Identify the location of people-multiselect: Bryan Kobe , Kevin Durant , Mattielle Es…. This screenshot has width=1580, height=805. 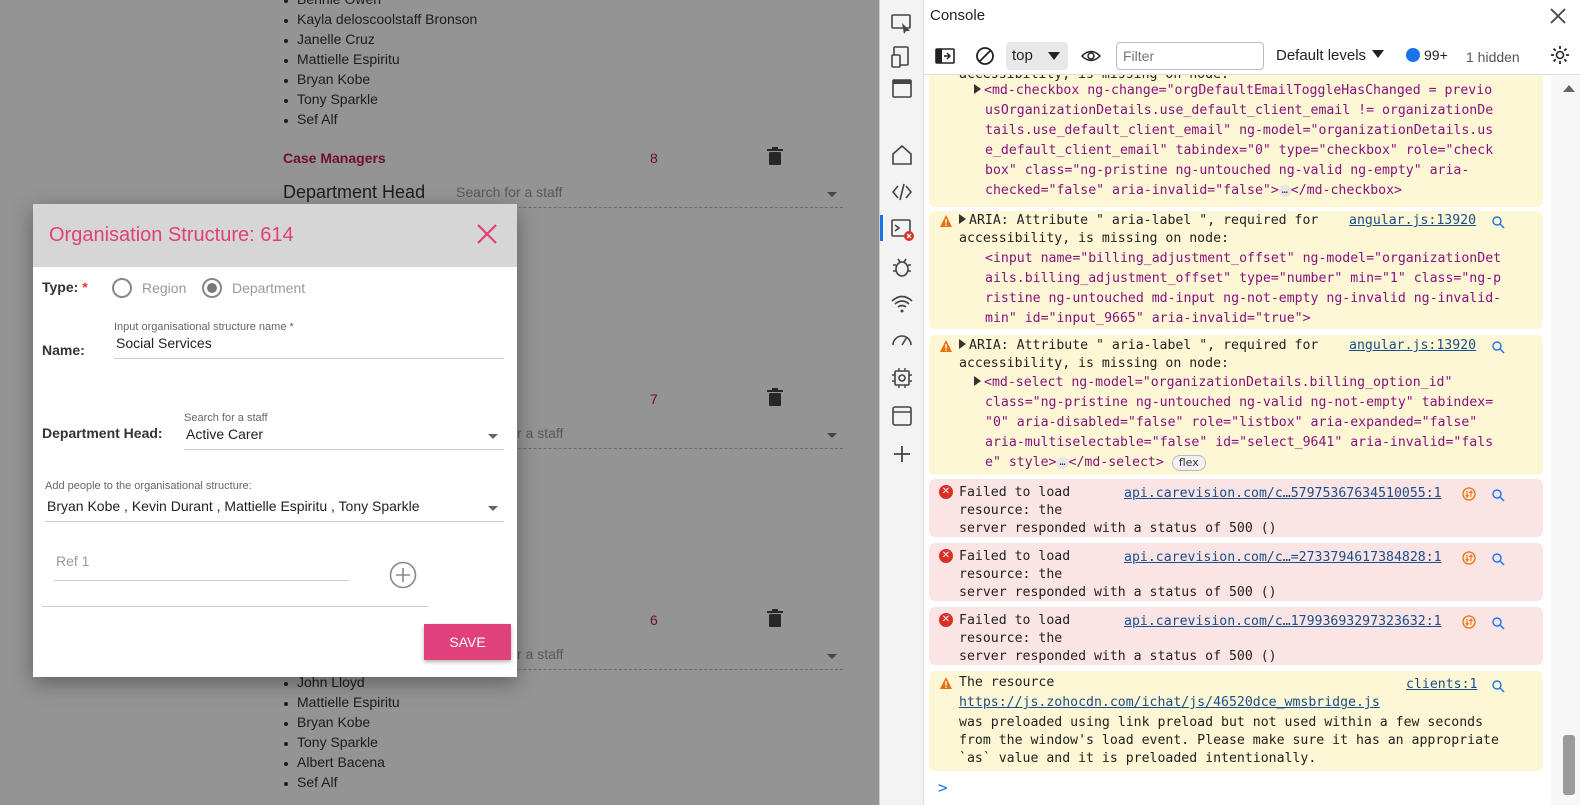
(274, 510).